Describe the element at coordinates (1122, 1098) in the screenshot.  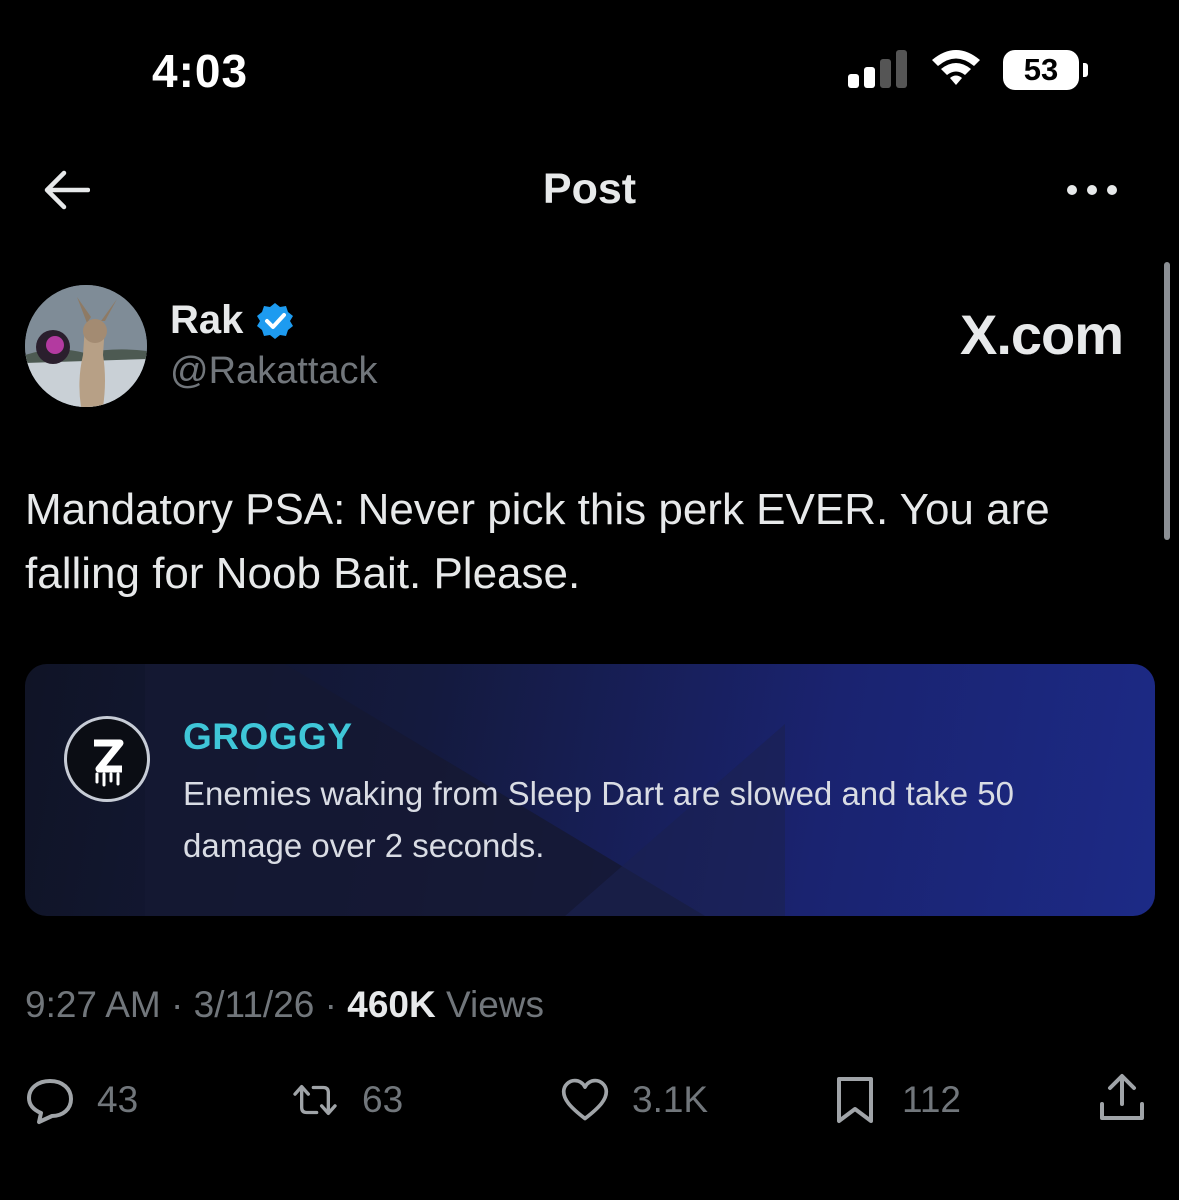
I see `share-icon` at that location.